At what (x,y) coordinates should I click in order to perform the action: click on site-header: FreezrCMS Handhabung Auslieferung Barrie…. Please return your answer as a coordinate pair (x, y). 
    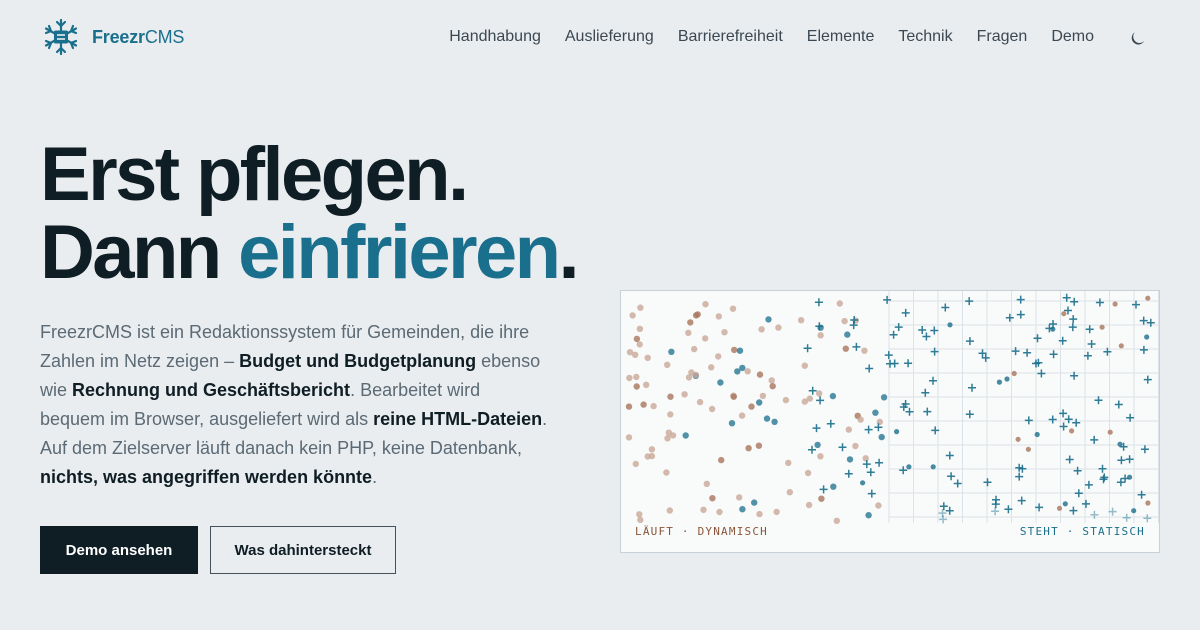
    Looking at the image, I should click on (600, 38).